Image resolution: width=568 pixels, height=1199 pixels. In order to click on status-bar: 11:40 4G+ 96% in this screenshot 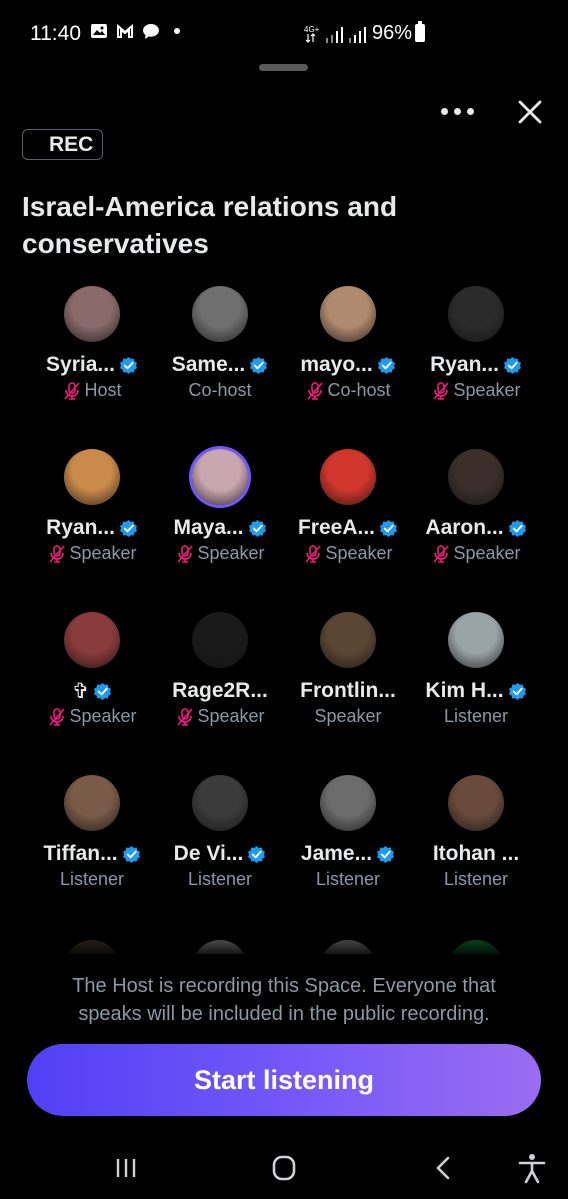, I will do `click(284, 35)`.